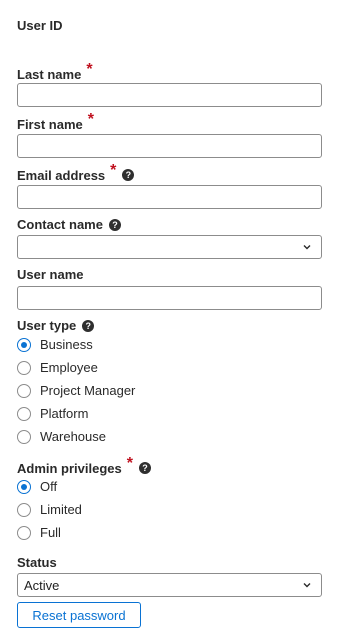  What do you see at coordinates (88, 390) in the screenshot?
I see `option-label: Project Manager` at bounding box center [88, 390].